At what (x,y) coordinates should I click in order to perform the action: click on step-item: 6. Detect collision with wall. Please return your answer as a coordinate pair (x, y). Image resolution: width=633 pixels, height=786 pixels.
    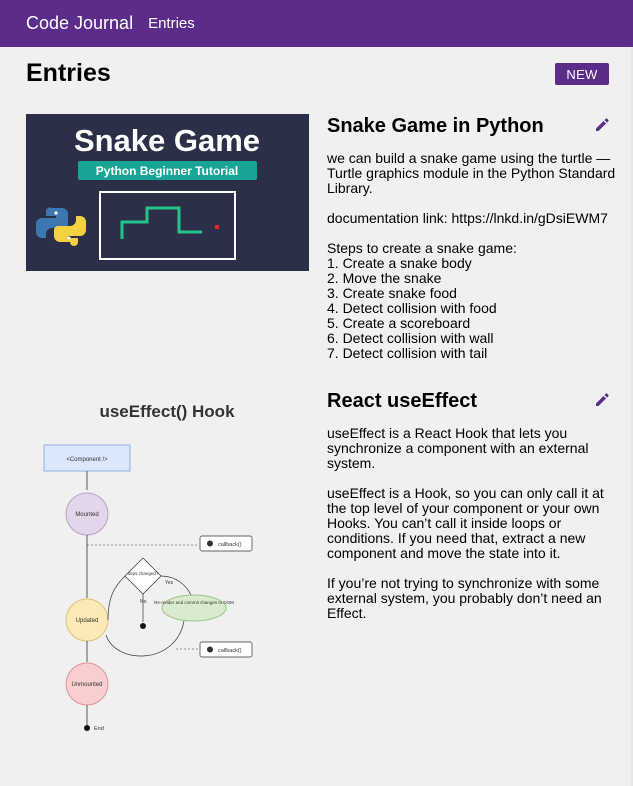
    Looking at the image, I should click on (410, 338).